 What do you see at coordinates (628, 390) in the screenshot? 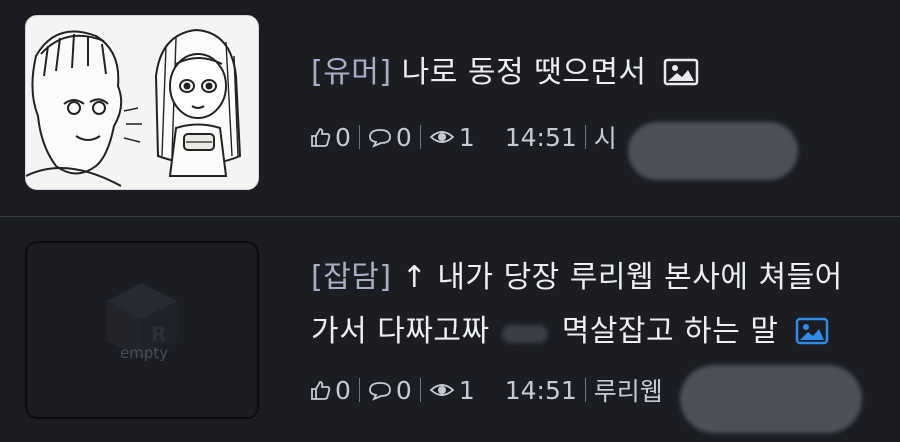
I see `post-author: 루리웹` at bounding box center [628, 390].